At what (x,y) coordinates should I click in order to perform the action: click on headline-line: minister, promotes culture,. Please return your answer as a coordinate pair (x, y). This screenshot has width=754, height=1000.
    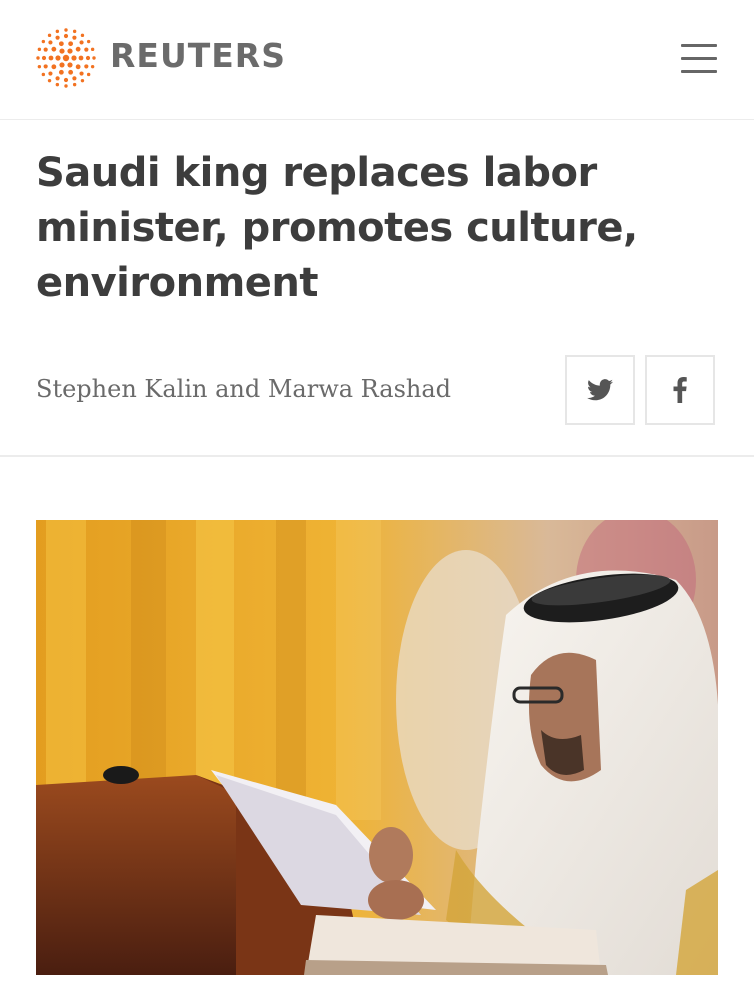
    Looking at the image, I should click on (337, 228).